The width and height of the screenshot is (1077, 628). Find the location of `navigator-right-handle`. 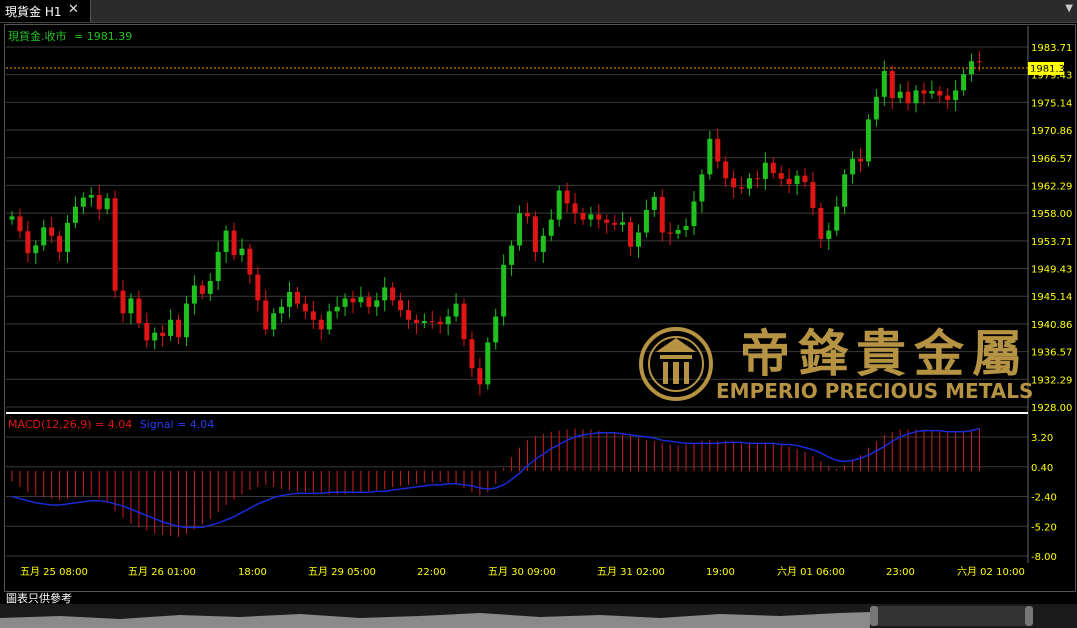

navigator-right-handle is located at coordinates (1029, 616).